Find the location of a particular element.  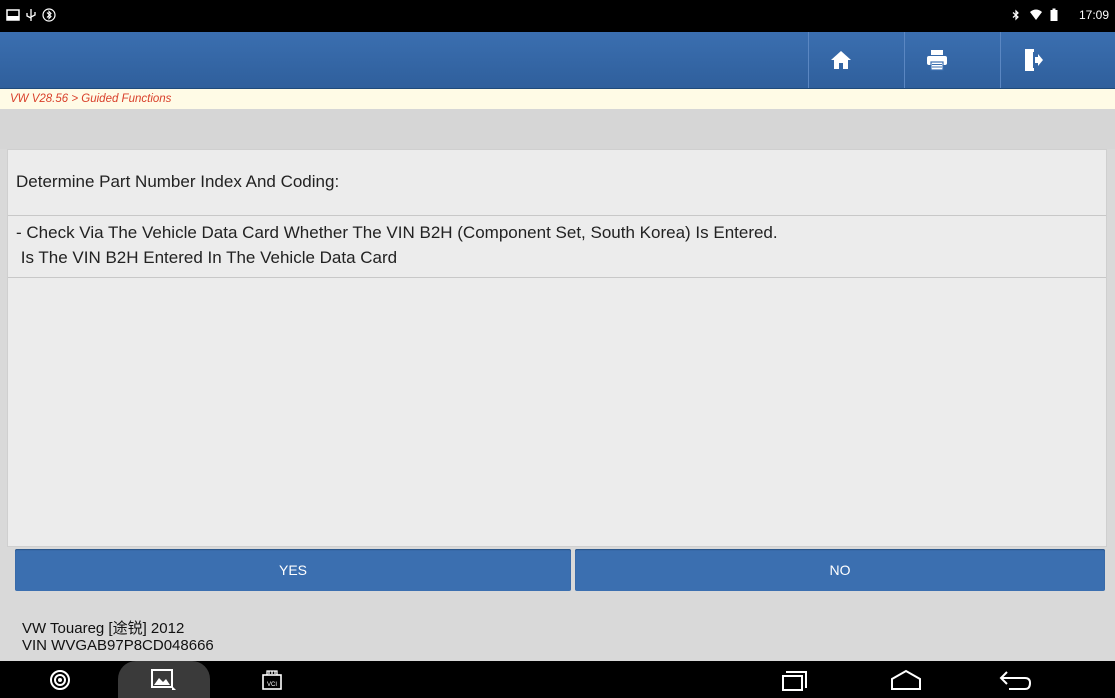

gallery-button is located at coordinates (164, 679).